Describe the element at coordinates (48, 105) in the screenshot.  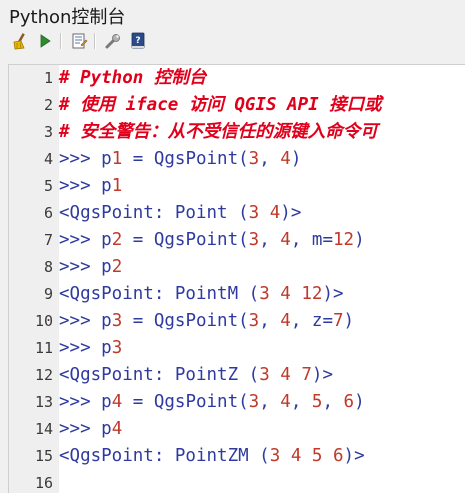
I see `line-number: 2` at that location.